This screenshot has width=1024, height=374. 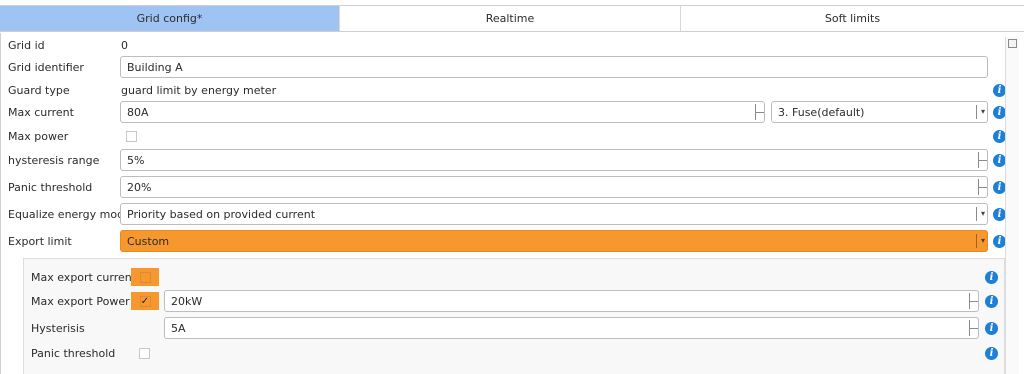 I want to click on hysterisis-info-icon: i, so click(x=991, y=328).